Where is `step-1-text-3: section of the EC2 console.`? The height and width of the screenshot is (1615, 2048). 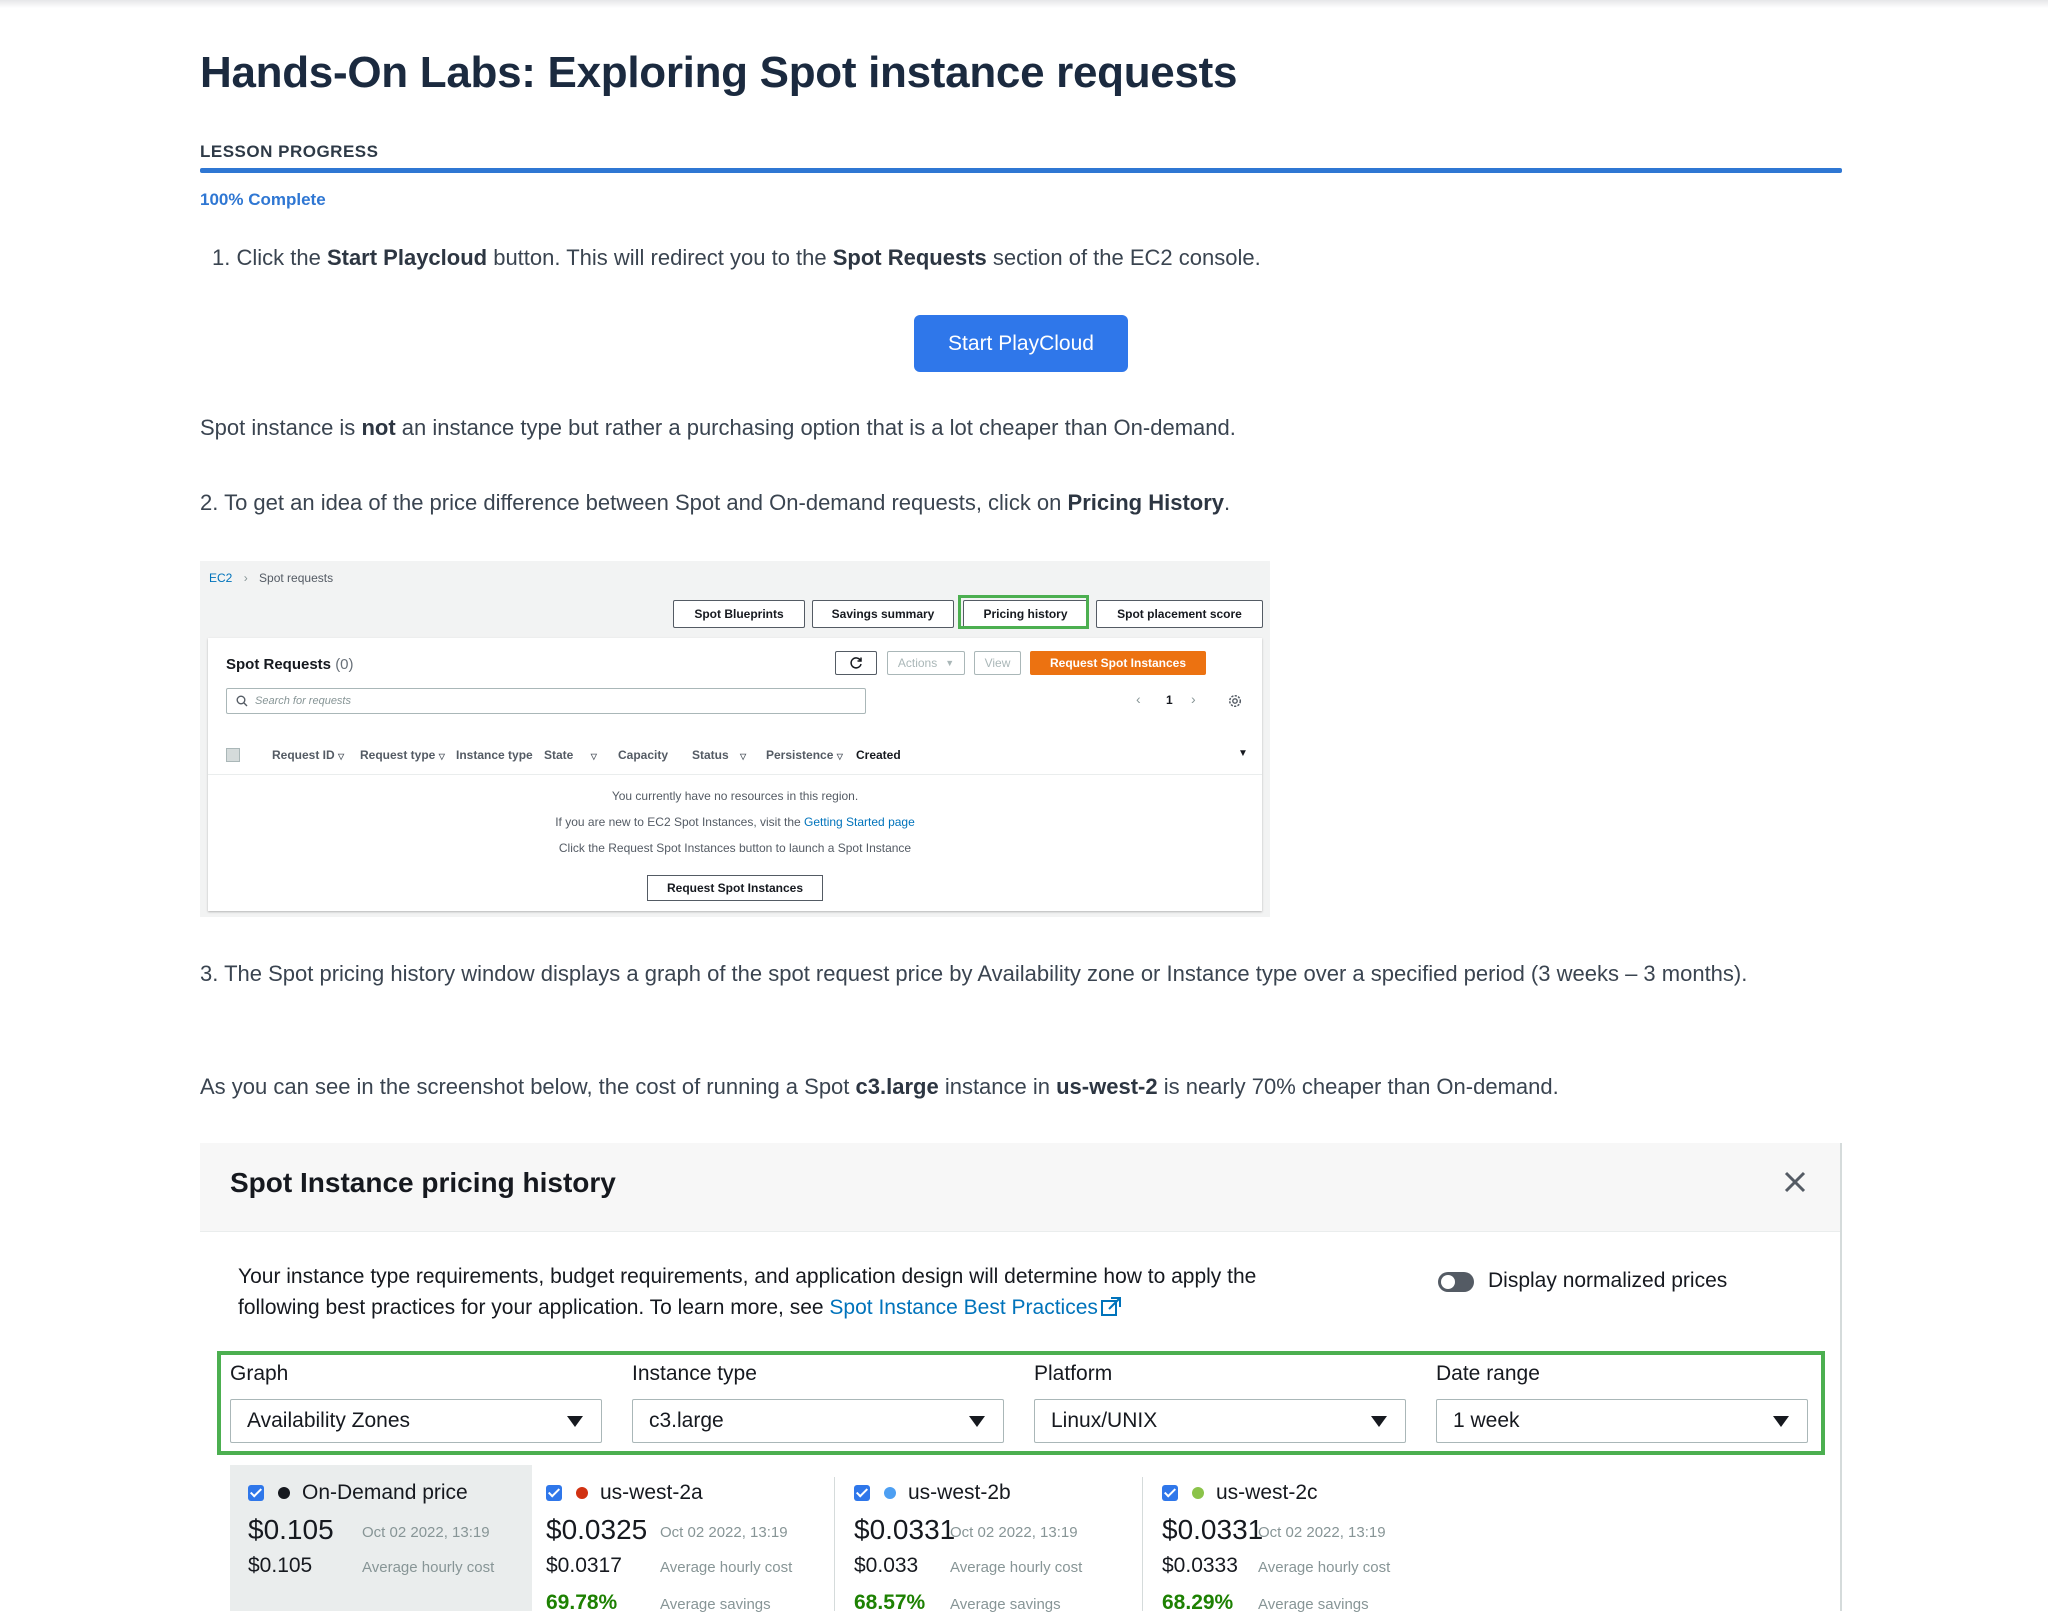 step-1-text-3: section of the EC2 console. is located at coordinates (1123, 257).